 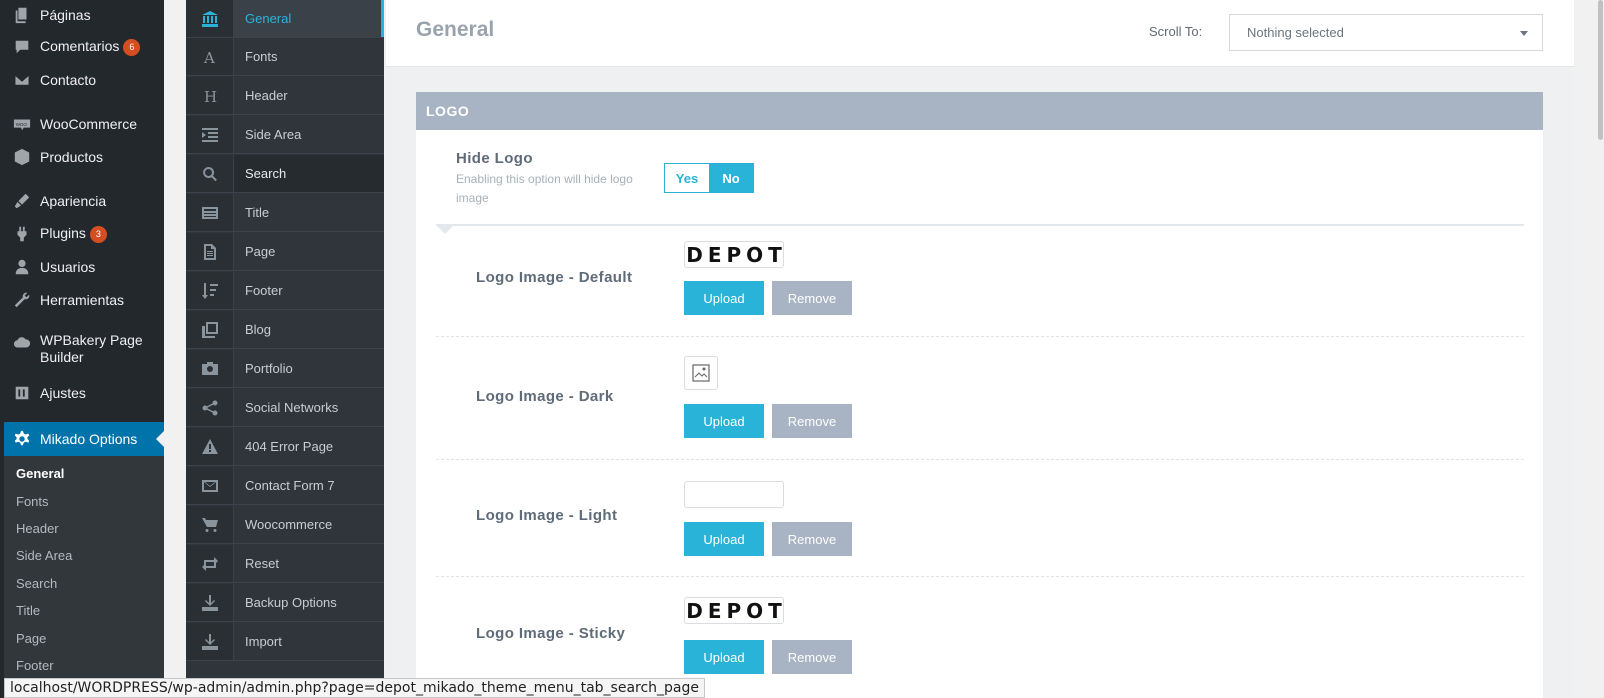 What do you see at coordinates (89, 438) in the screenshot?
I see `menu-item-label: Mikado Options` at bounding box center [89, 438].